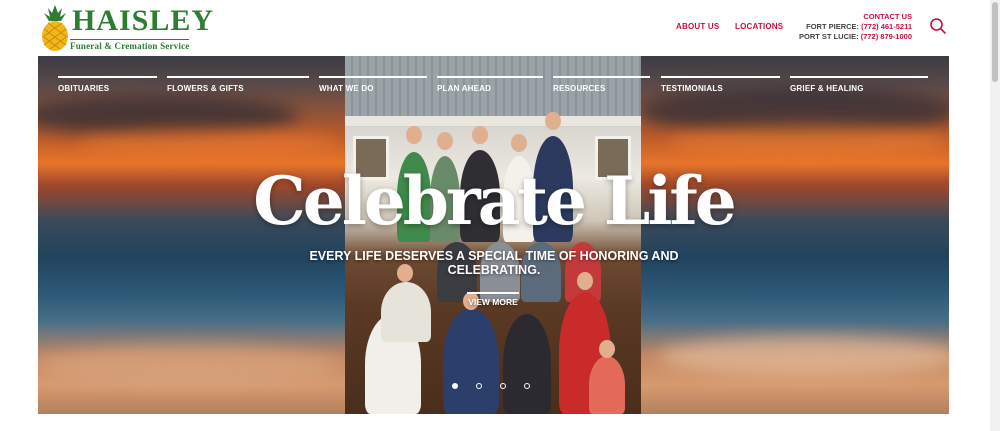  Describe the element at coordinates (995, 42) in the screenshot. I see `scrollbar-thumb` at that location.